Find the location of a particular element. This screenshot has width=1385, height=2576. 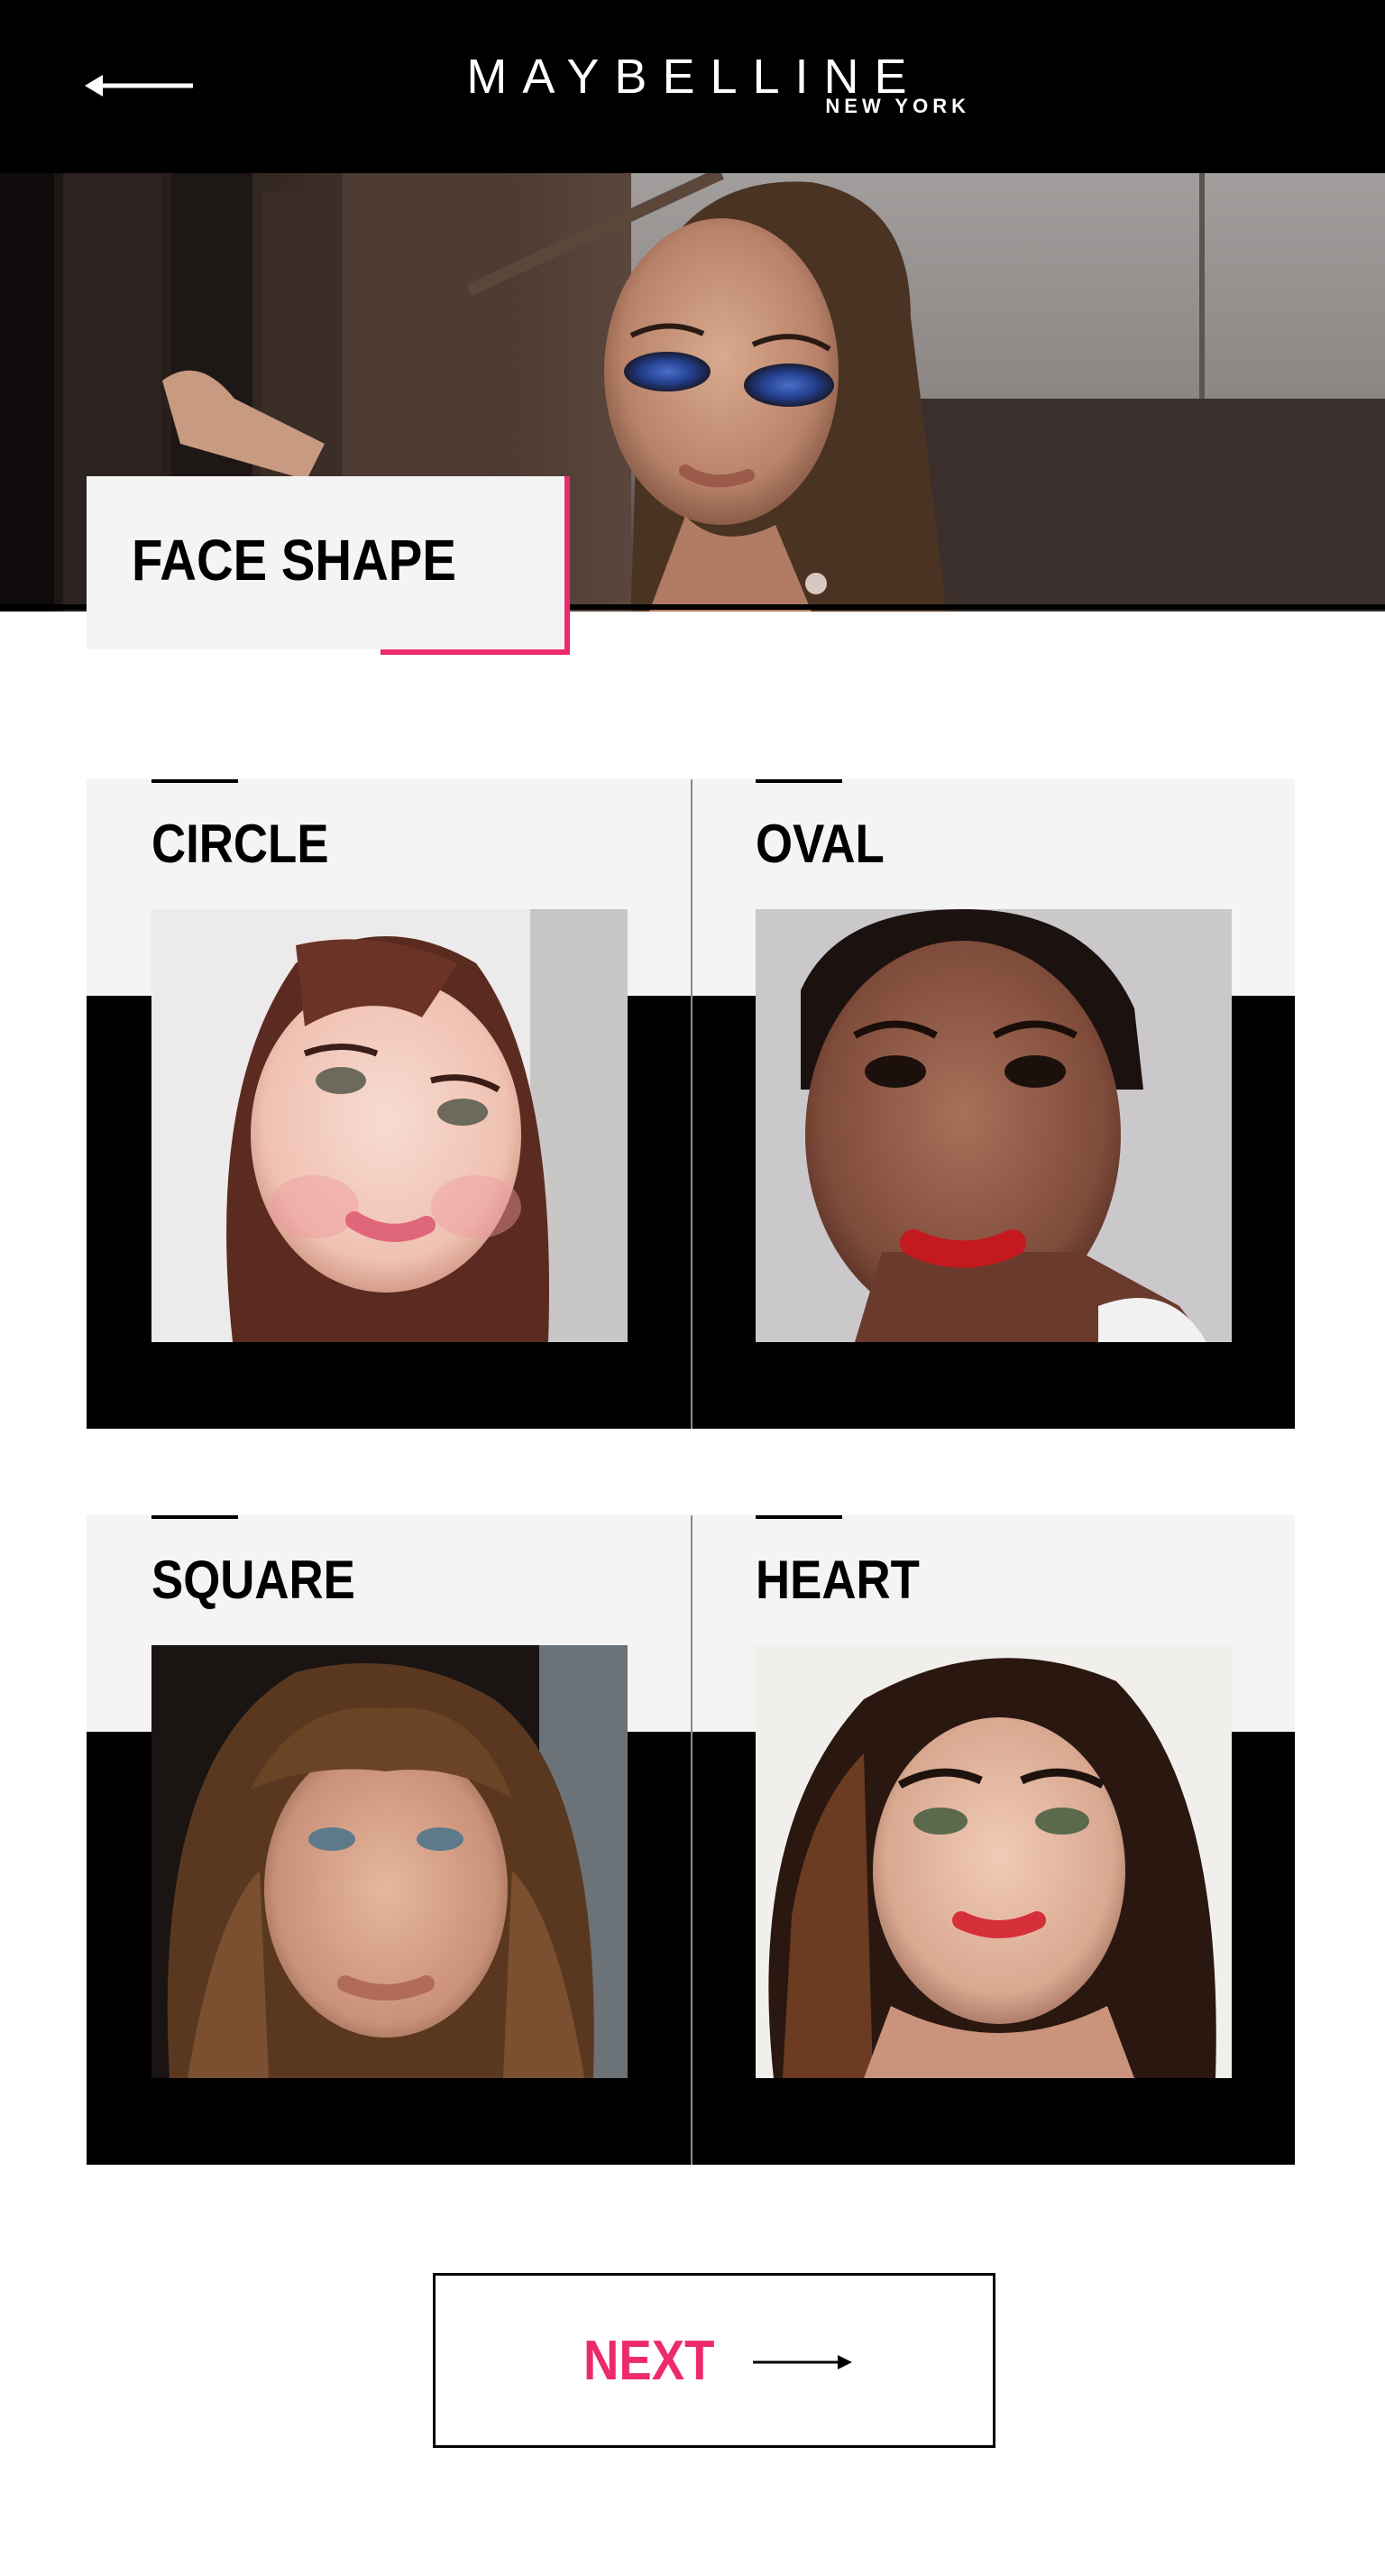

arrow-left-icon is located at coordinates (139, 86).